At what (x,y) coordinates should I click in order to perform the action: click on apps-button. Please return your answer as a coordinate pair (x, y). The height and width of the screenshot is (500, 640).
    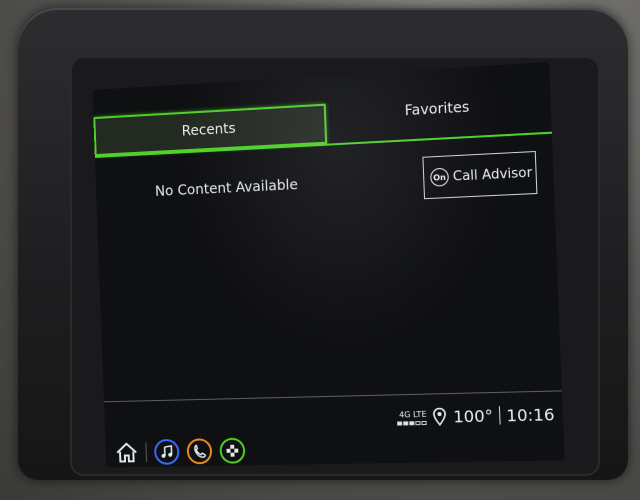
    Looking at the image, I should click on (232, 450).